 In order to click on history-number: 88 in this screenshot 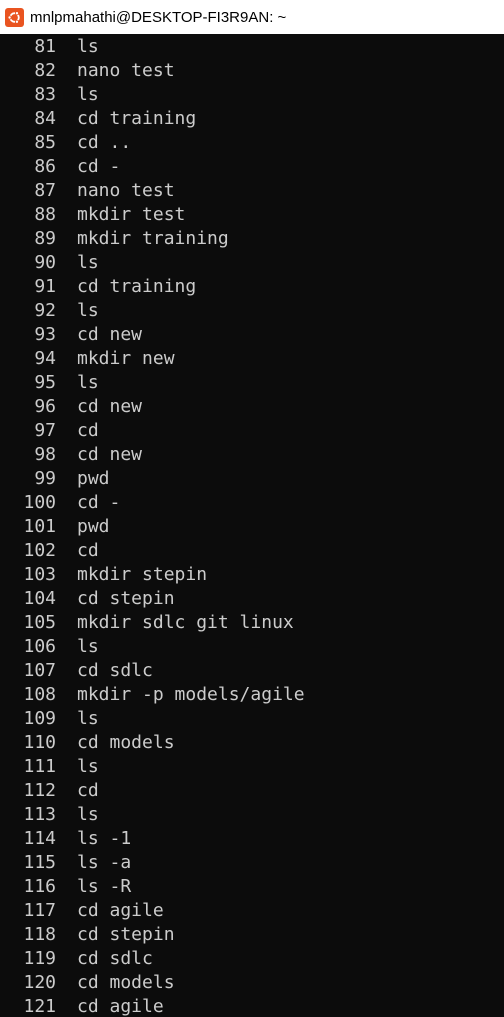, I will do `click(45, 214)`.